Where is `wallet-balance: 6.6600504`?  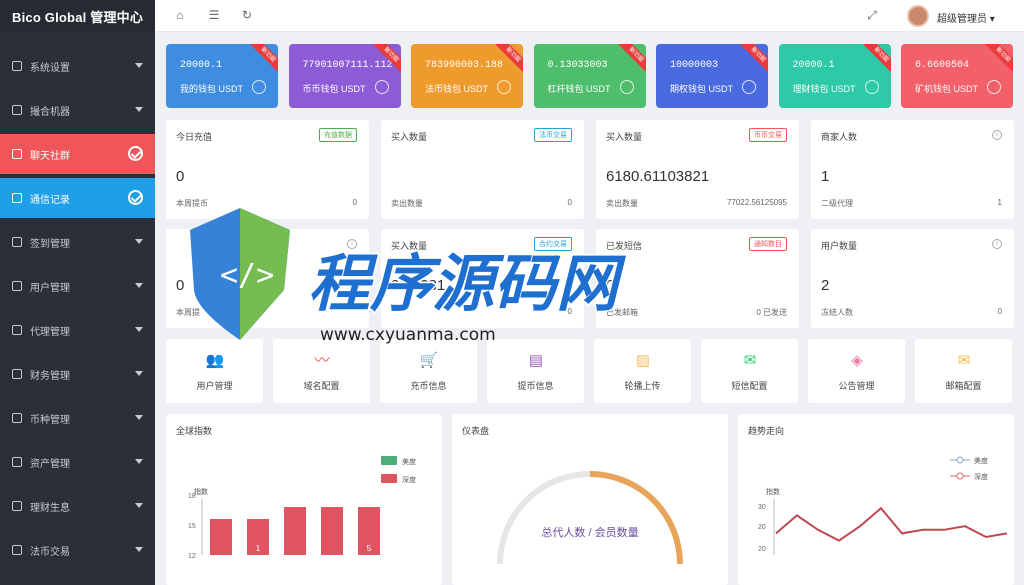 wallet-balance: 6.6600504 is located at coordinates (942, 65).